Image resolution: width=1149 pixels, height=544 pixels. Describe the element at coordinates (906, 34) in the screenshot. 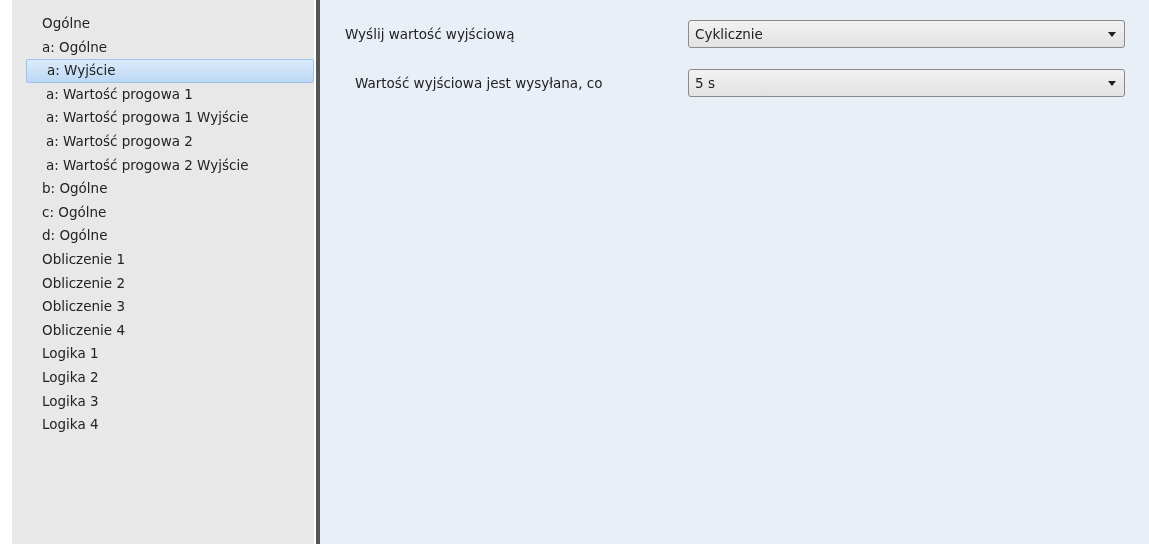

I see `dropdown: Cyklicznie` at that location.